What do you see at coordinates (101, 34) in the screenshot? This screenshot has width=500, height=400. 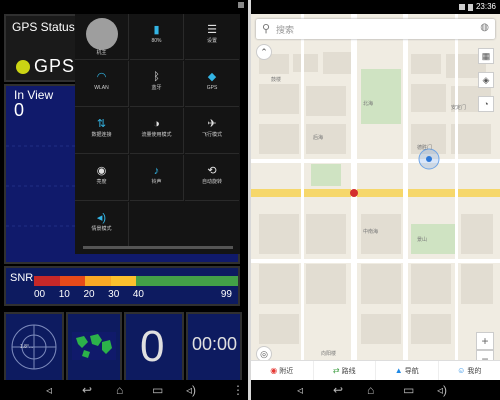 I see `user-avatar` at bounding box center [101, 34].